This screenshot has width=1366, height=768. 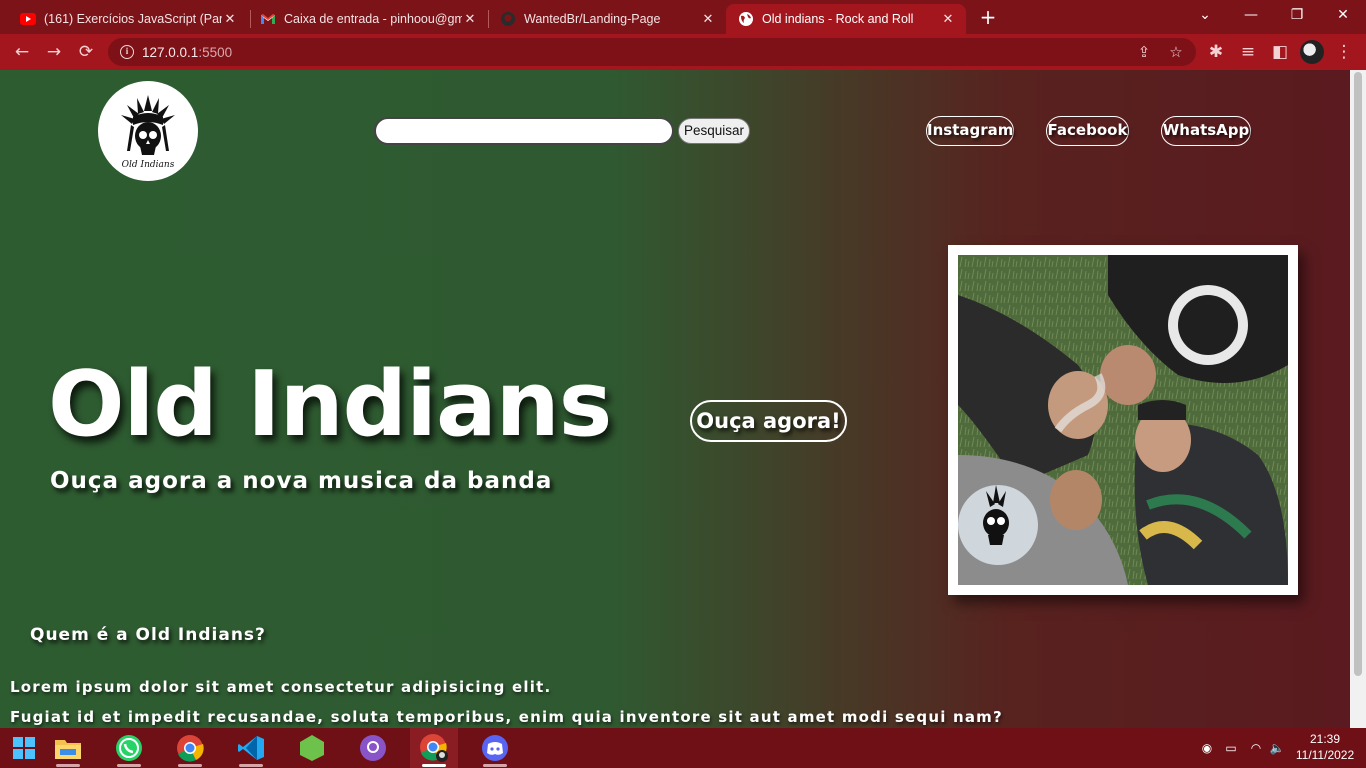 What do you see at coordinates (970, 131) in the screenshot?
I see `instagram-link: Instagram` at bounding box center [970, 131].